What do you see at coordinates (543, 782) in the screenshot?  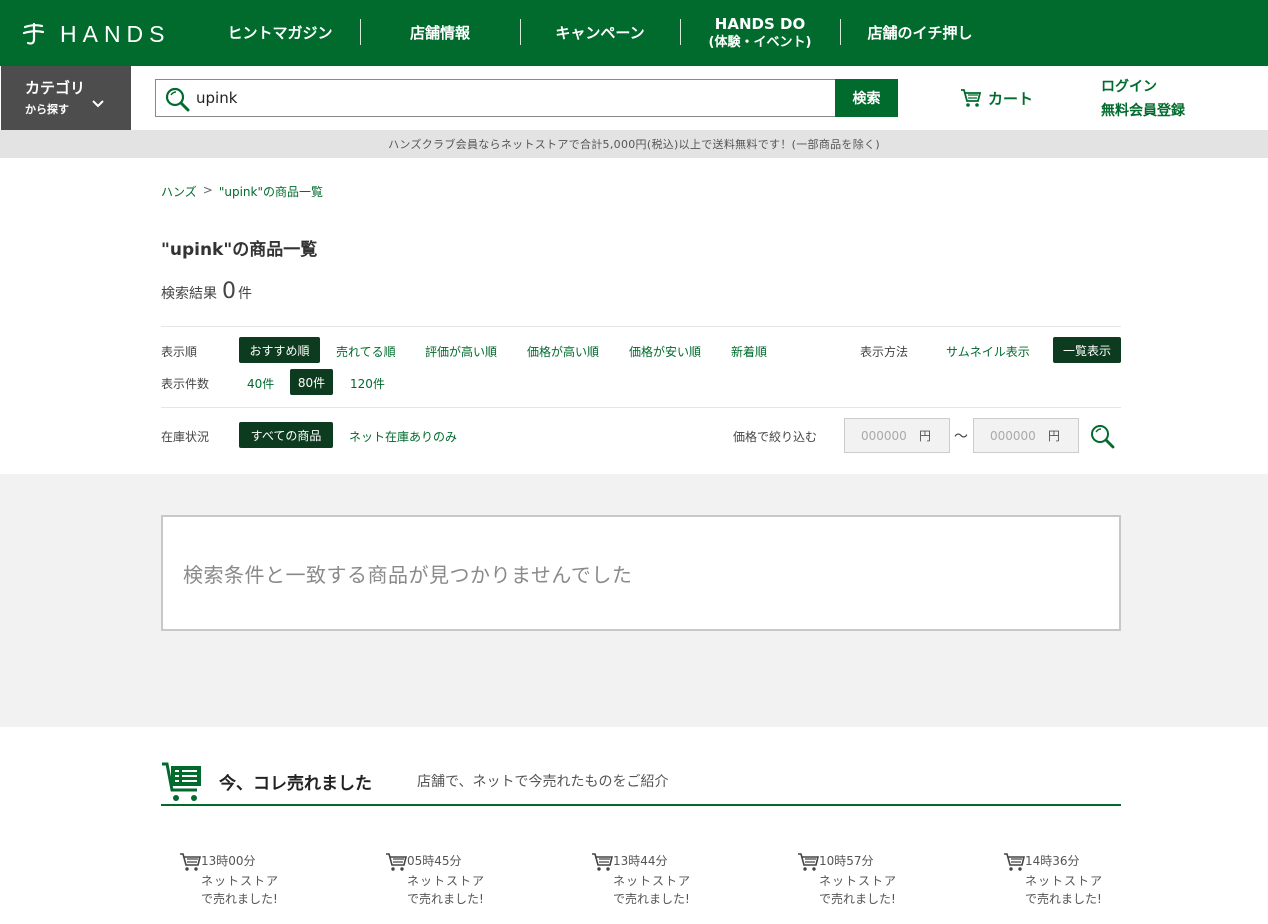 I see `sold-now-subtitle: 店舗で、ネットで今売れたものをご紹介` at bounding box center [543, 782].